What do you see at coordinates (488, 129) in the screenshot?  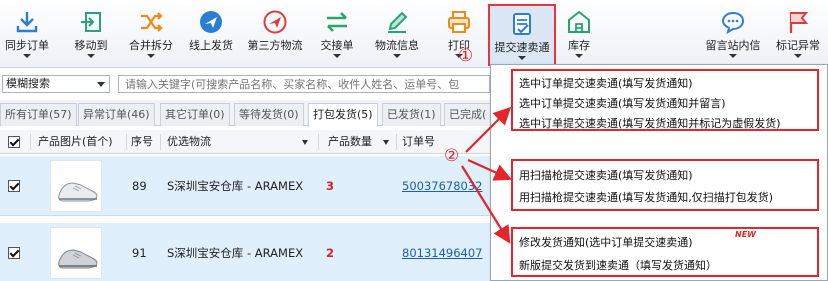 I see `arrow-to-group1` at bounding box center [488, 129].